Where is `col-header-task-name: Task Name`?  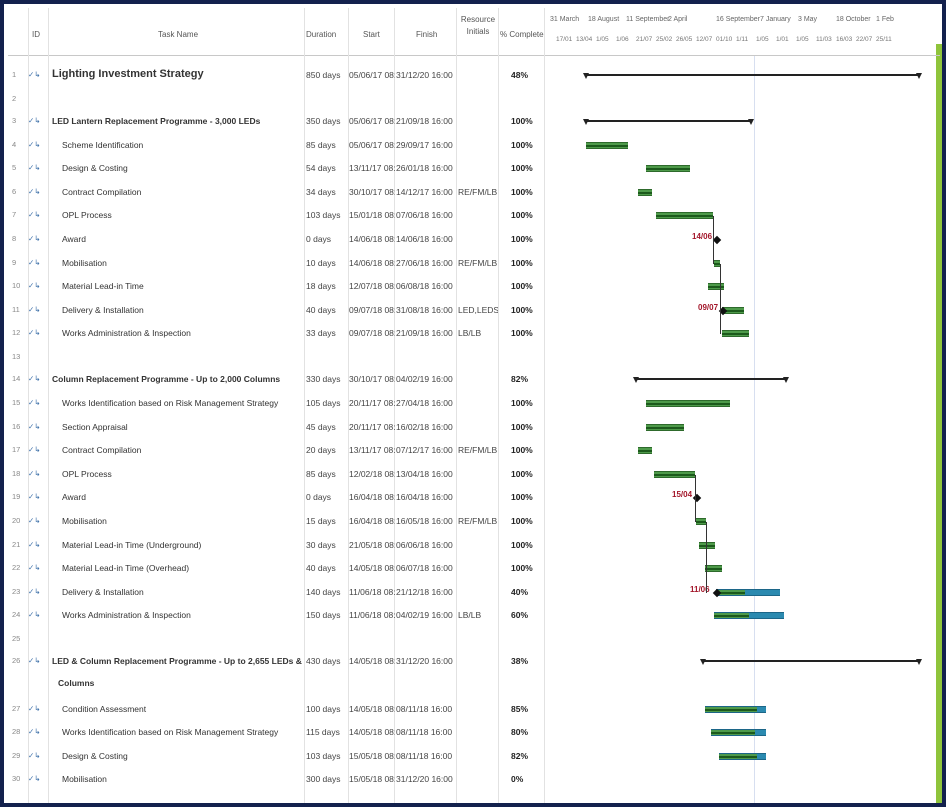 col-header-task-name: Task Name is located at coordinates (178, 34).